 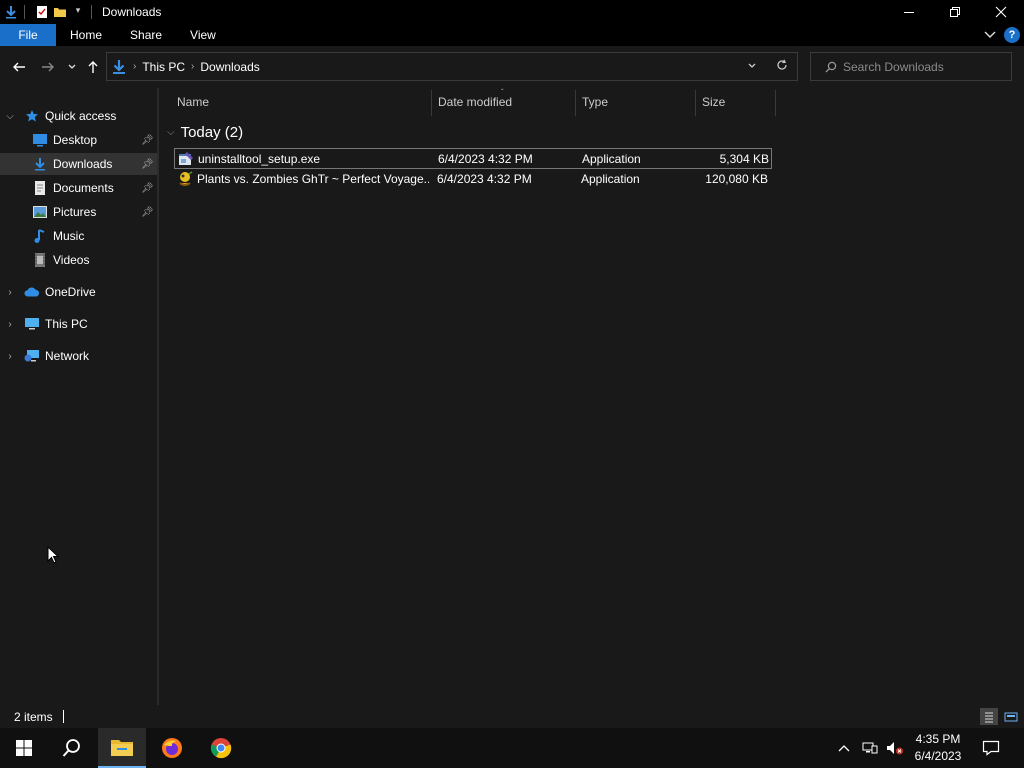 I want to click on file-name: uninstalltool_setup.exe, so click(x=259, y=158).